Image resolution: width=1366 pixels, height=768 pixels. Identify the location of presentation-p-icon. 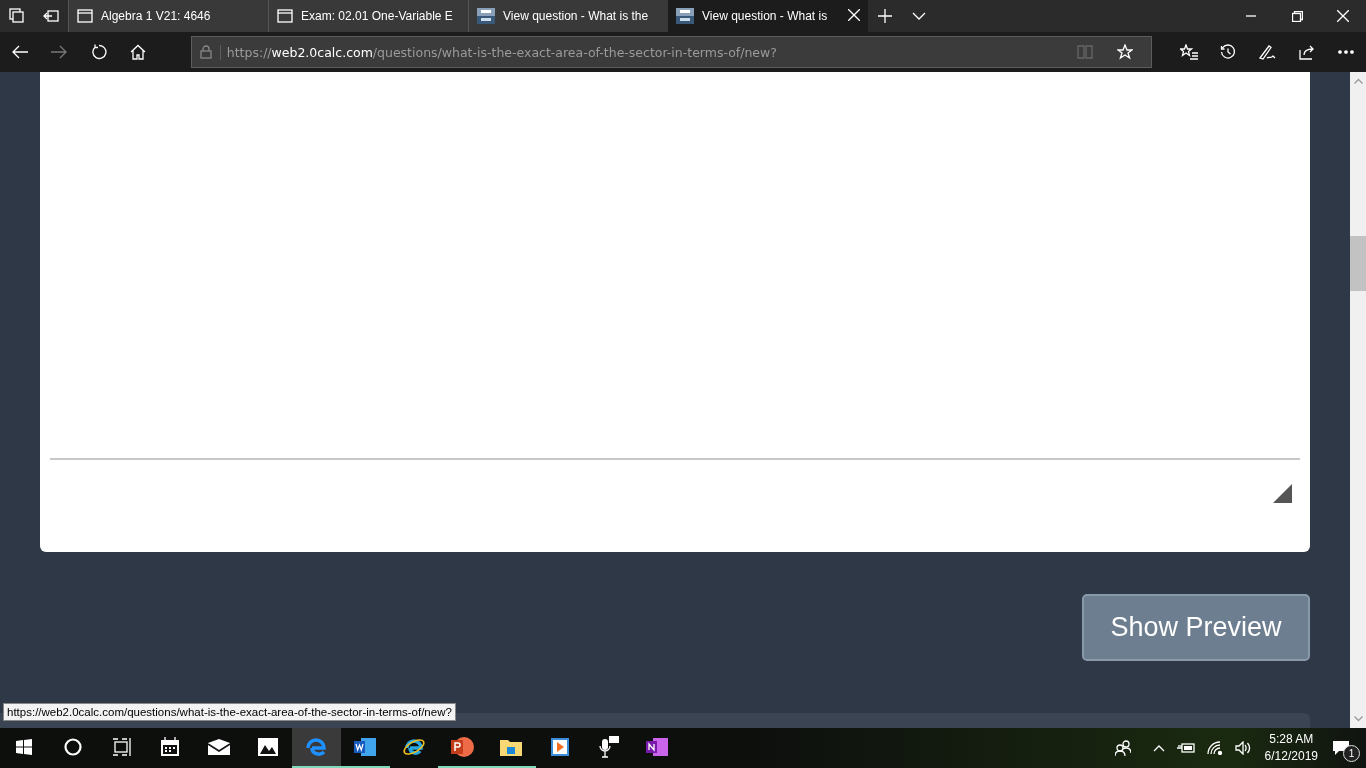
(462, 747).